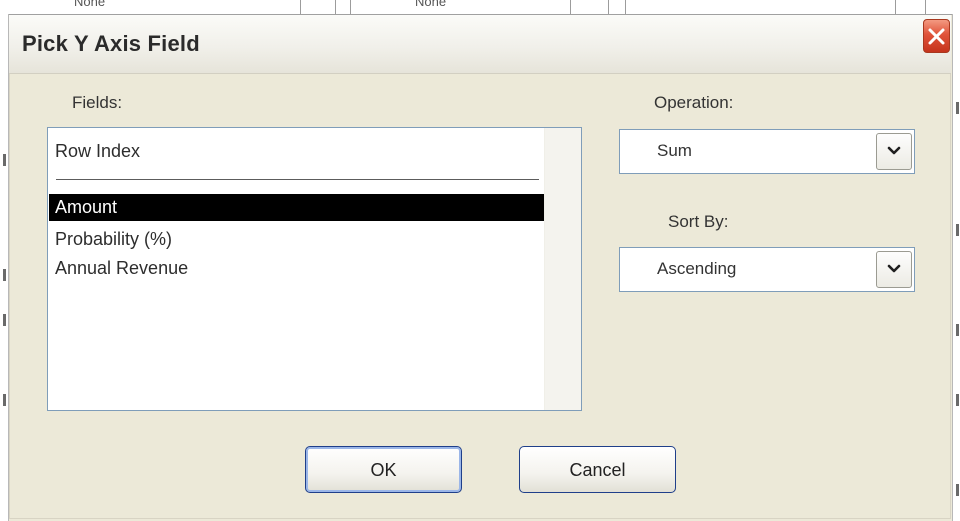 This screenshot has height=521, width=960. Describe the element at coordinates (562, 269) in the screenshot. I see `listbox-scrollbar` at that location.